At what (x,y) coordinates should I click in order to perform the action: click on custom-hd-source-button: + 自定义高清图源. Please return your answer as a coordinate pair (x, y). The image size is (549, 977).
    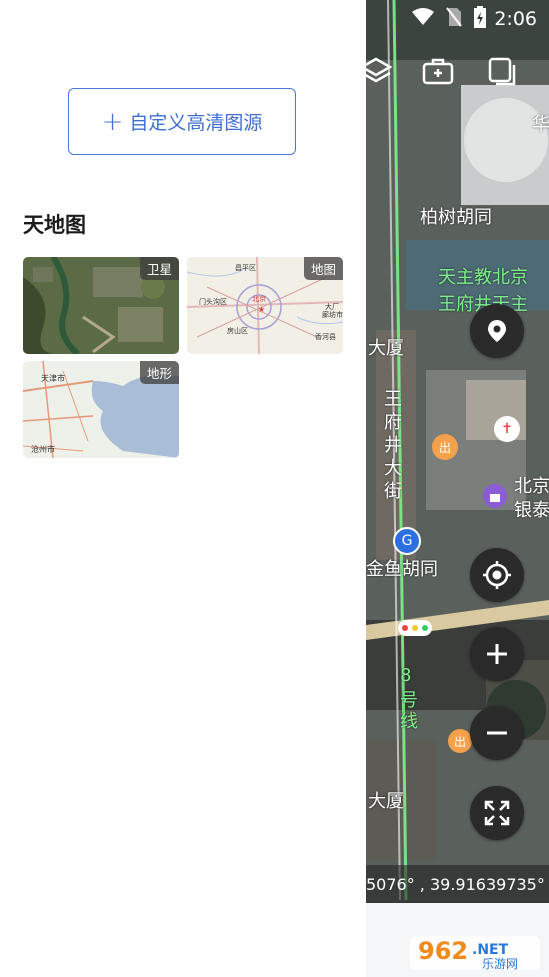
    Looking at the image, I should click on (182, 121).